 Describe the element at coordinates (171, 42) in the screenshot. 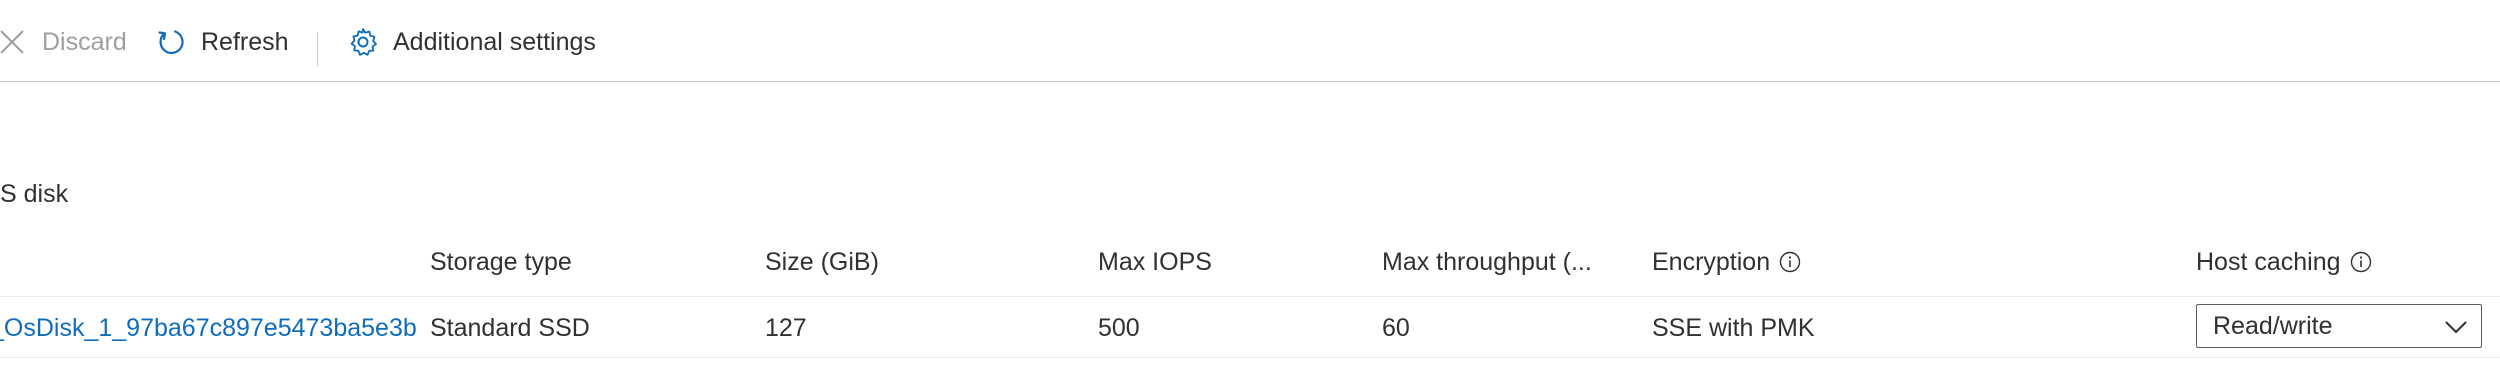

I see `refresh-icon` at that location.